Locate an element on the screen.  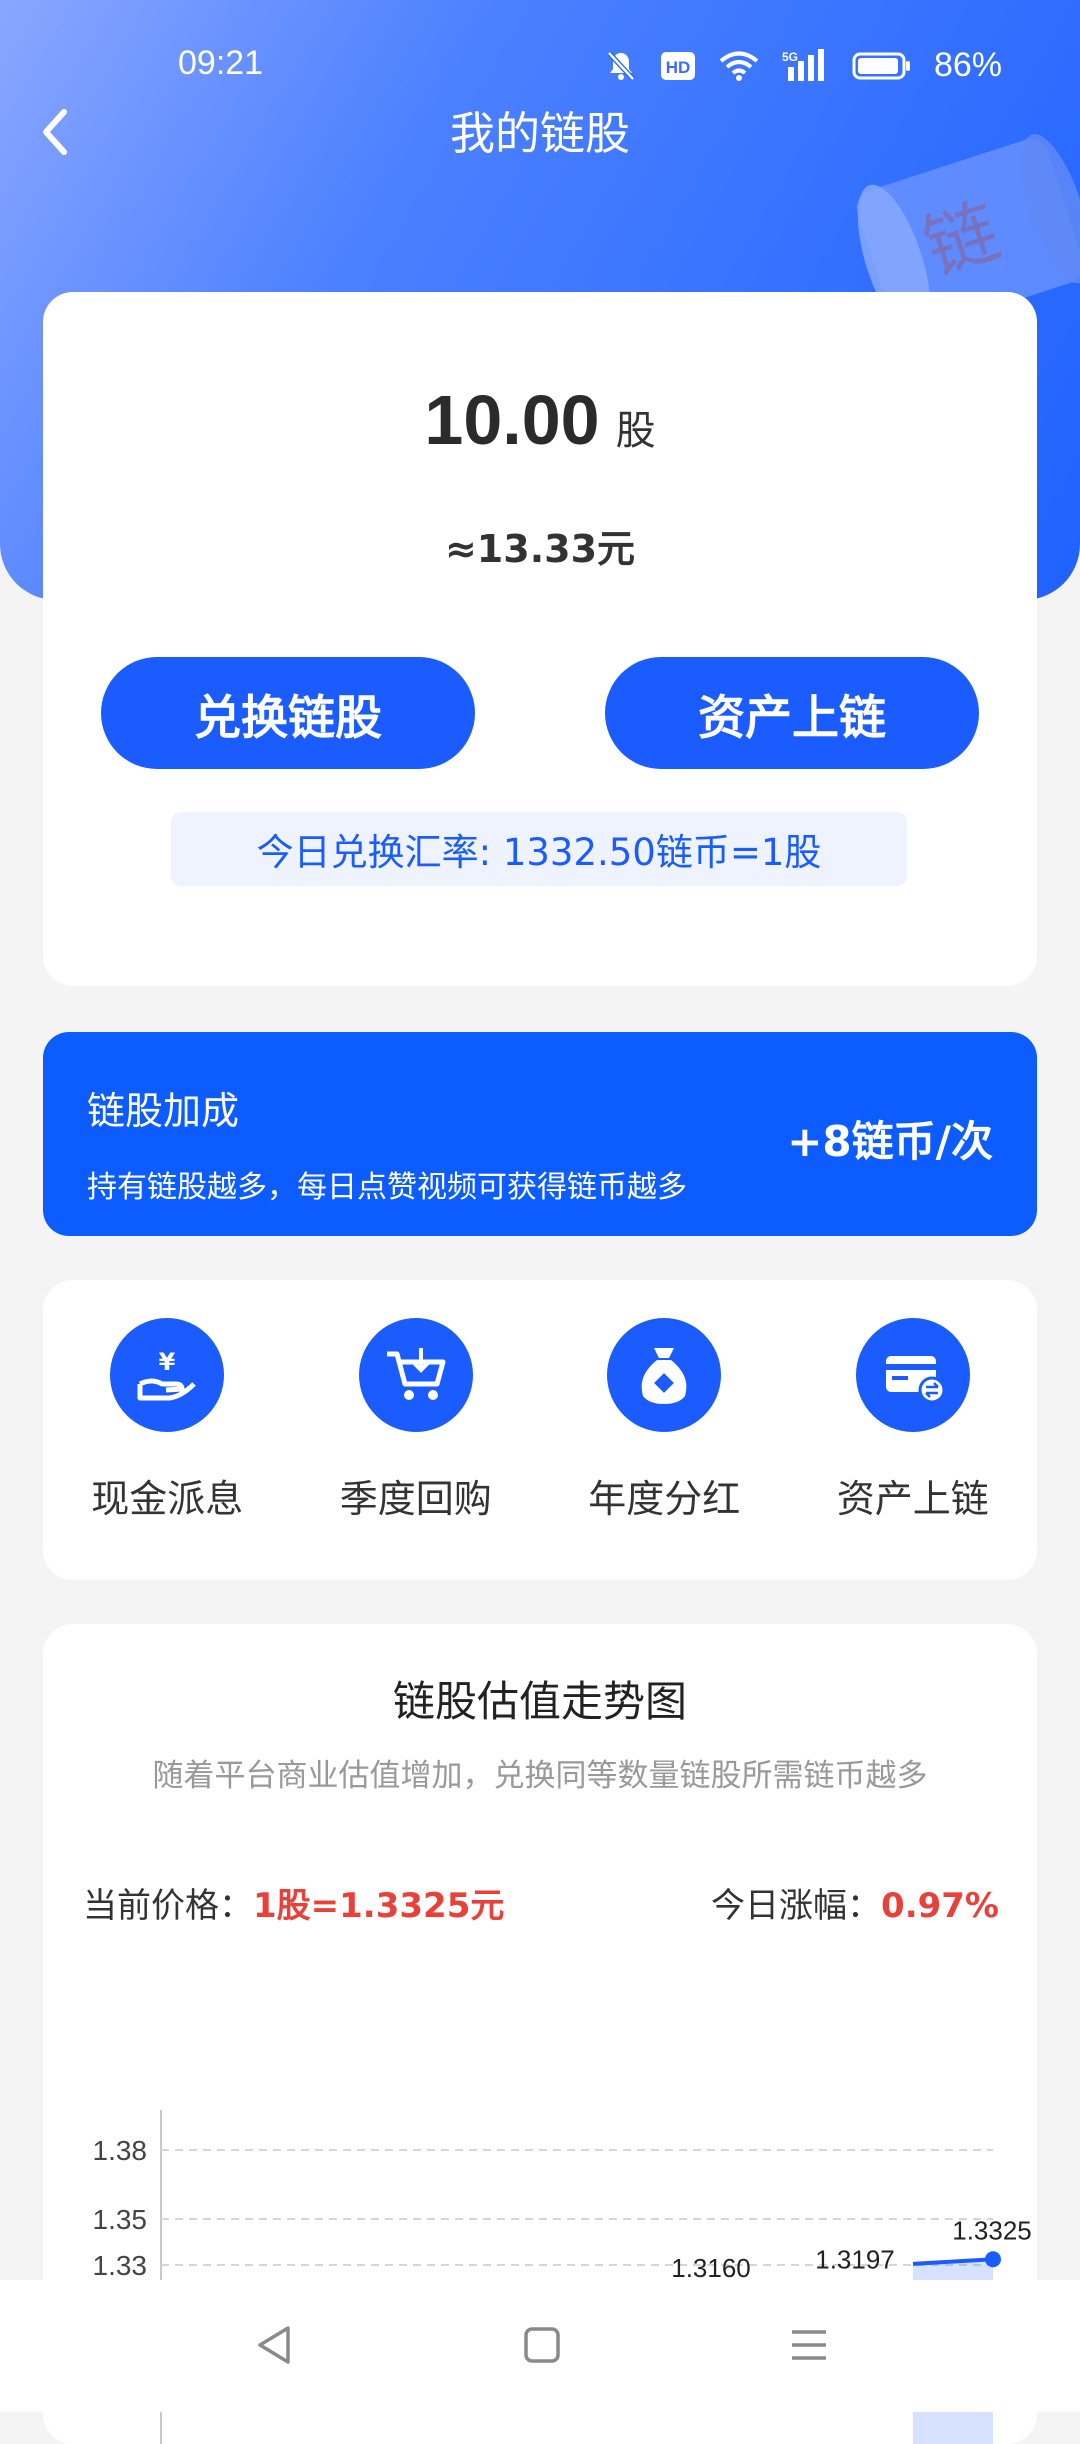
bonus-description: 持有链股越多，每日点赞视频可获得链币越多 is located at coordinates (387, 1187).